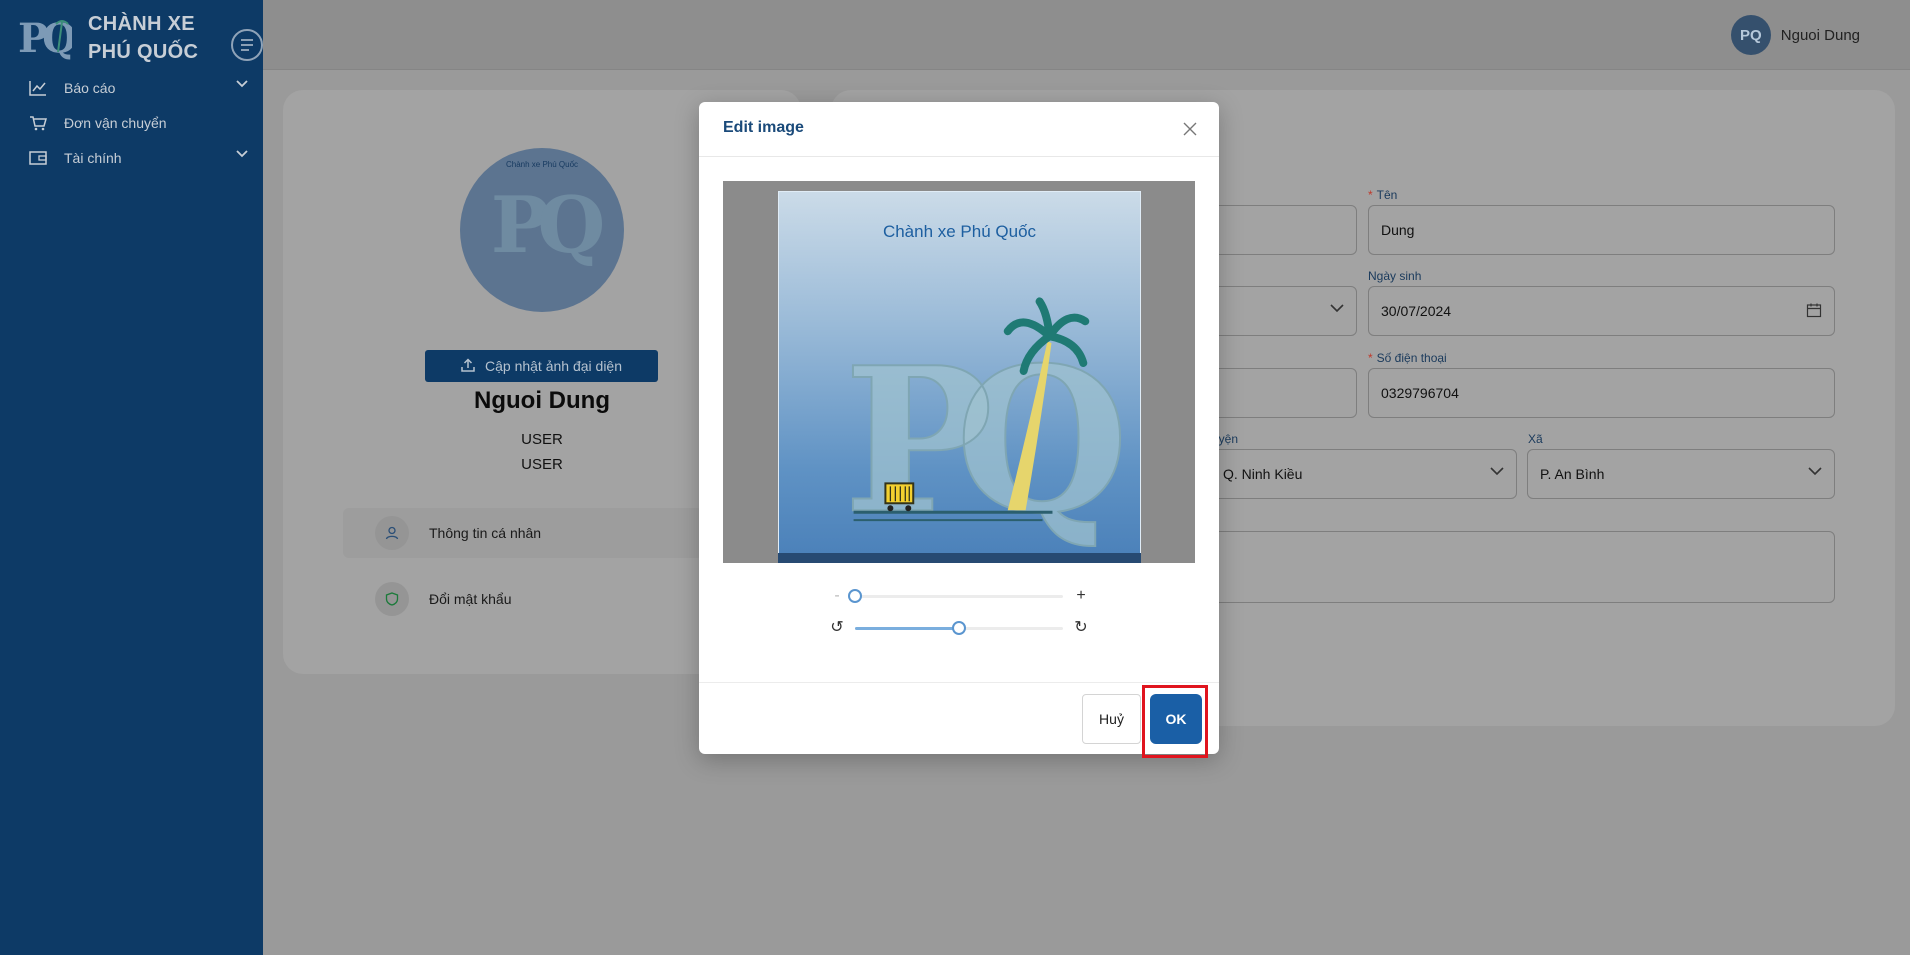 This screenshot has width=1910, height=955. I want to click on image-letters: PQ, so click(982, 440).